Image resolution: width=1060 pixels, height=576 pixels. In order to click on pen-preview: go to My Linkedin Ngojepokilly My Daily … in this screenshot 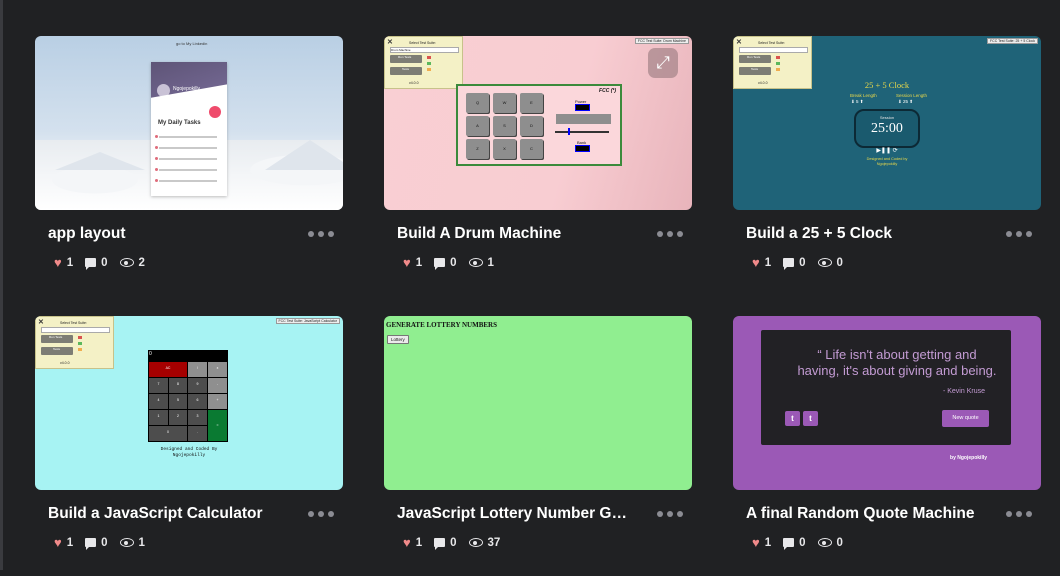, I will do `click(189, 123)`.